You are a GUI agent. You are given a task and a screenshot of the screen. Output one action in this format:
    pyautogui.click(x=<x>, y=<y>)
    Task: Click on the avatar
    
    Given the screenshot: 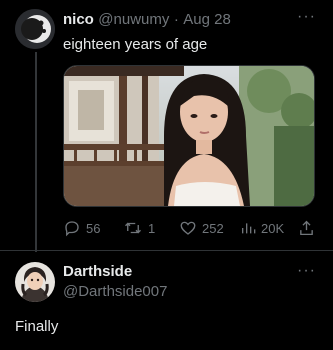 What is the action you would take?
    pyautogui.click(x=35, y=29)
    